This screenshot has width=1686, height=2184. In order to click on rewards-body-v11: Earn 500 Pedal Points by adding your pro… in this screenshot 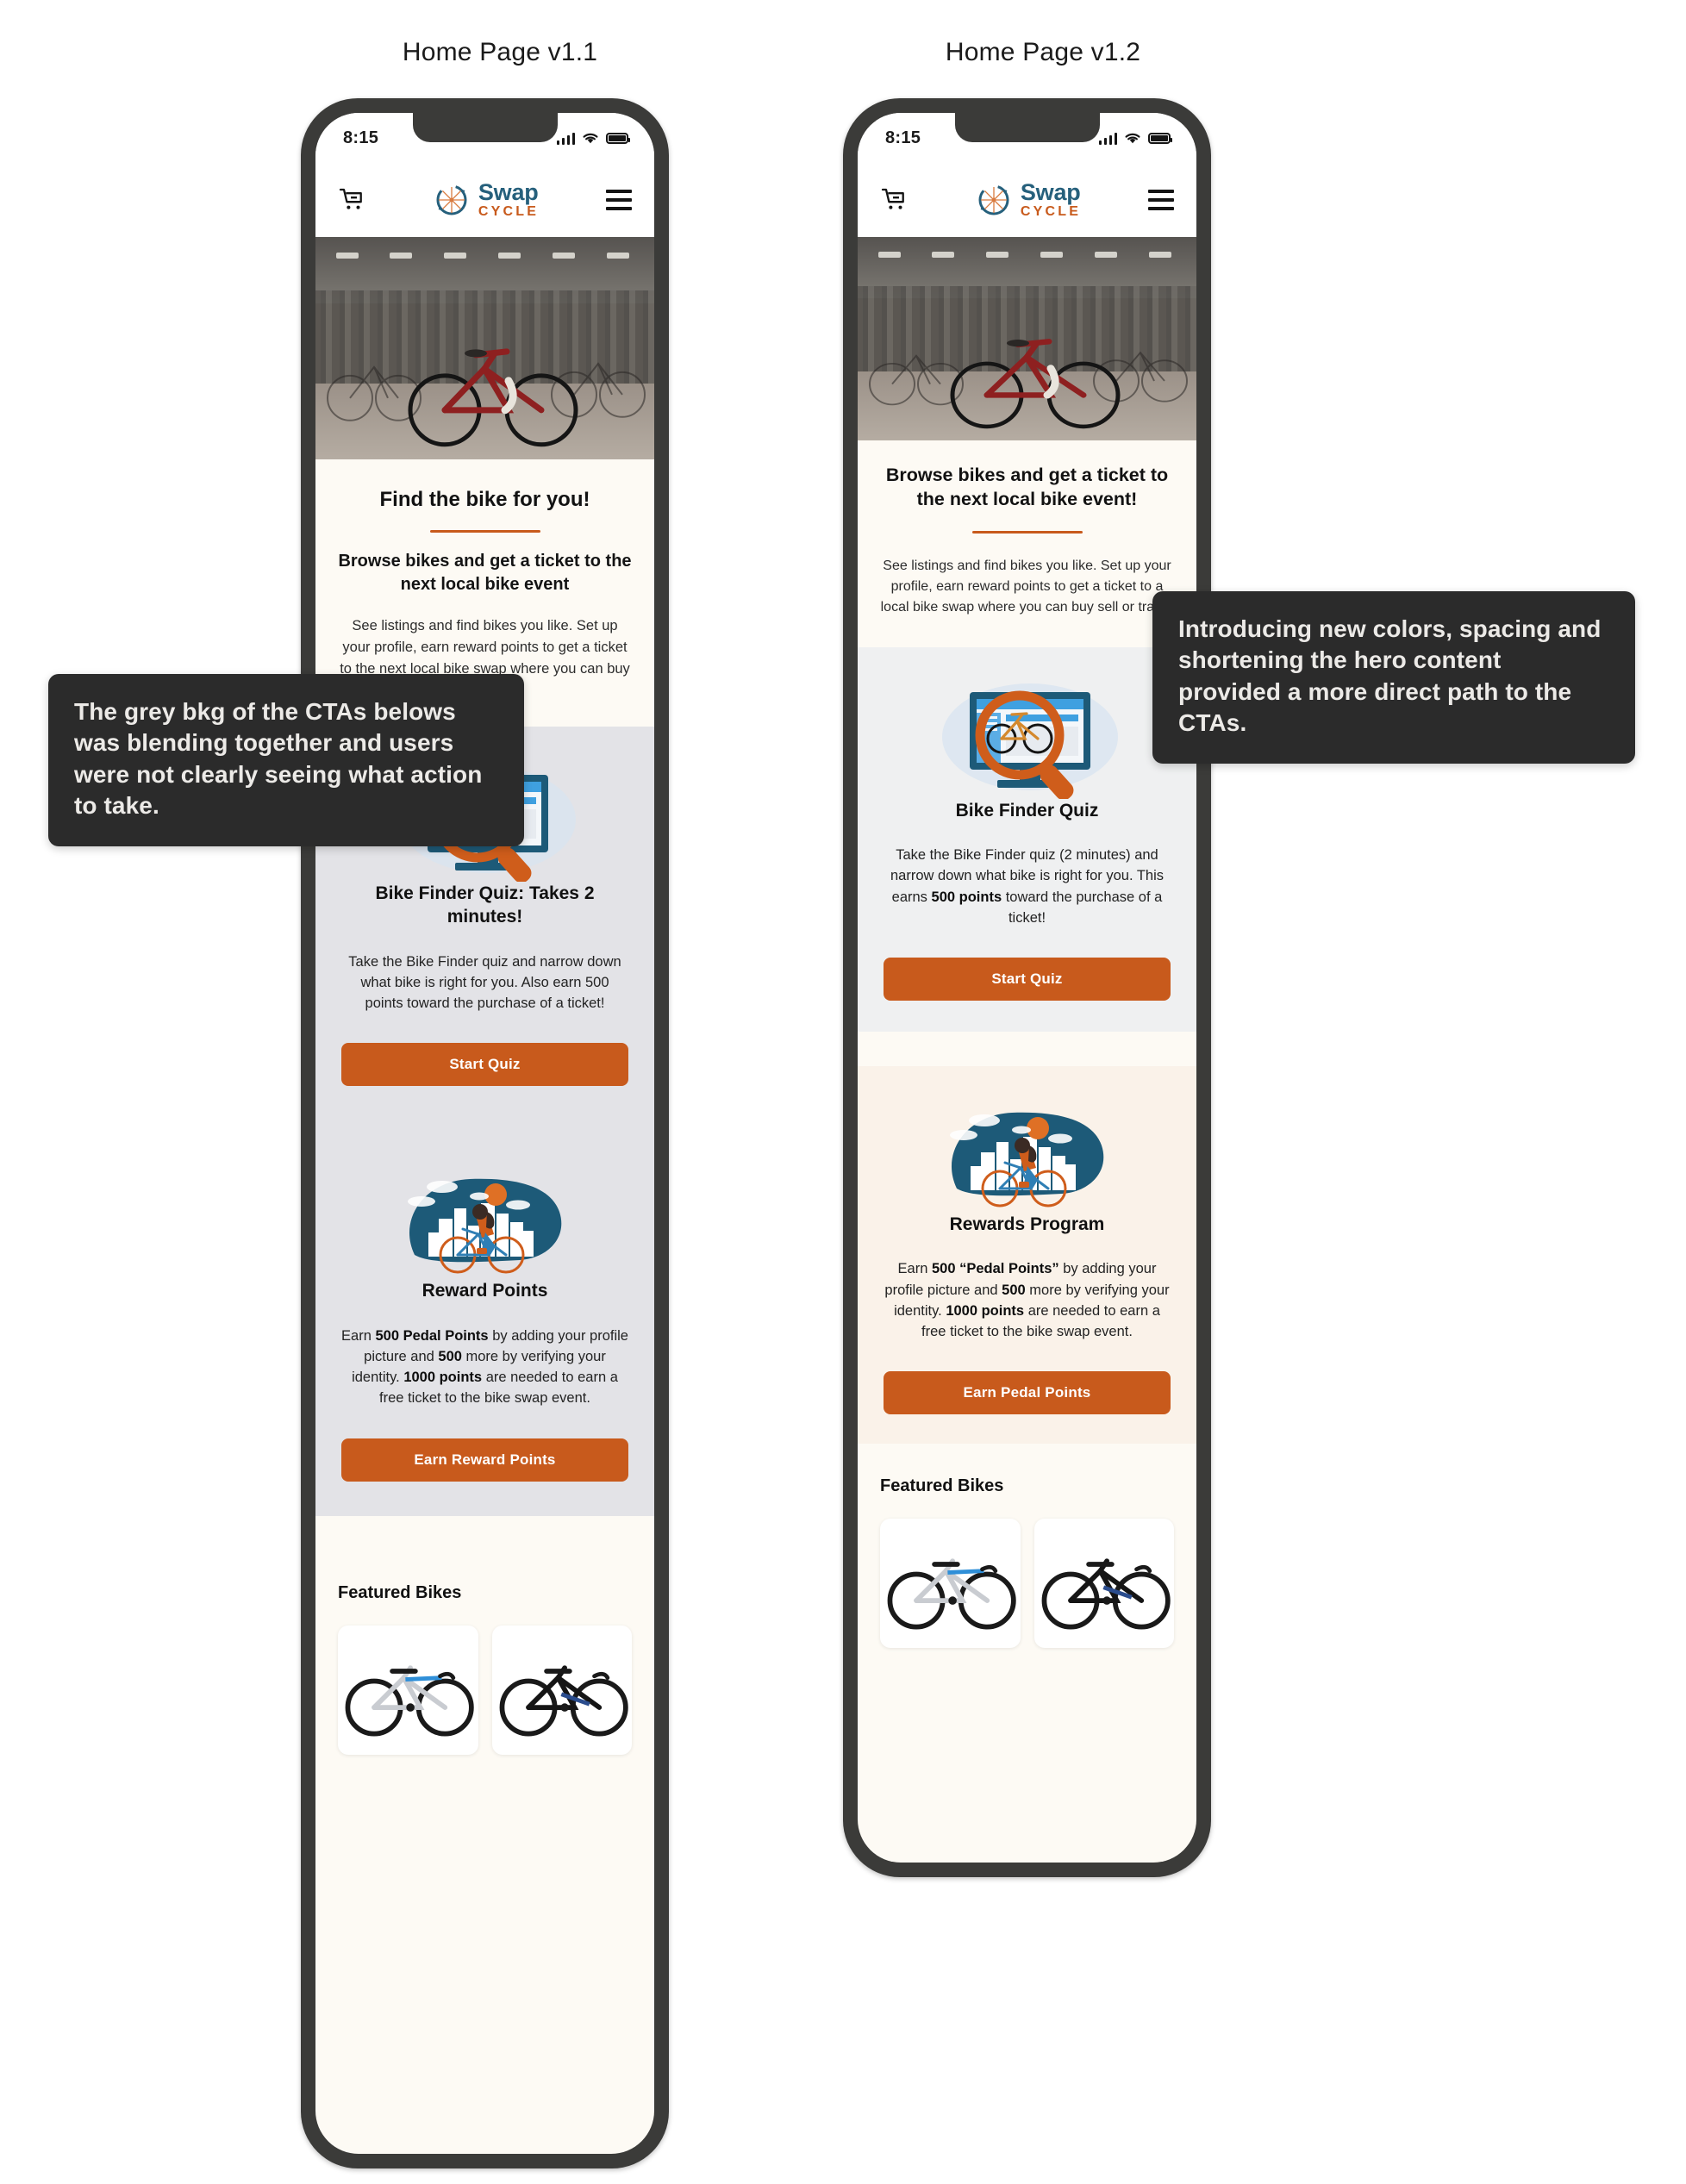, I will do `click(484, 1367)`.